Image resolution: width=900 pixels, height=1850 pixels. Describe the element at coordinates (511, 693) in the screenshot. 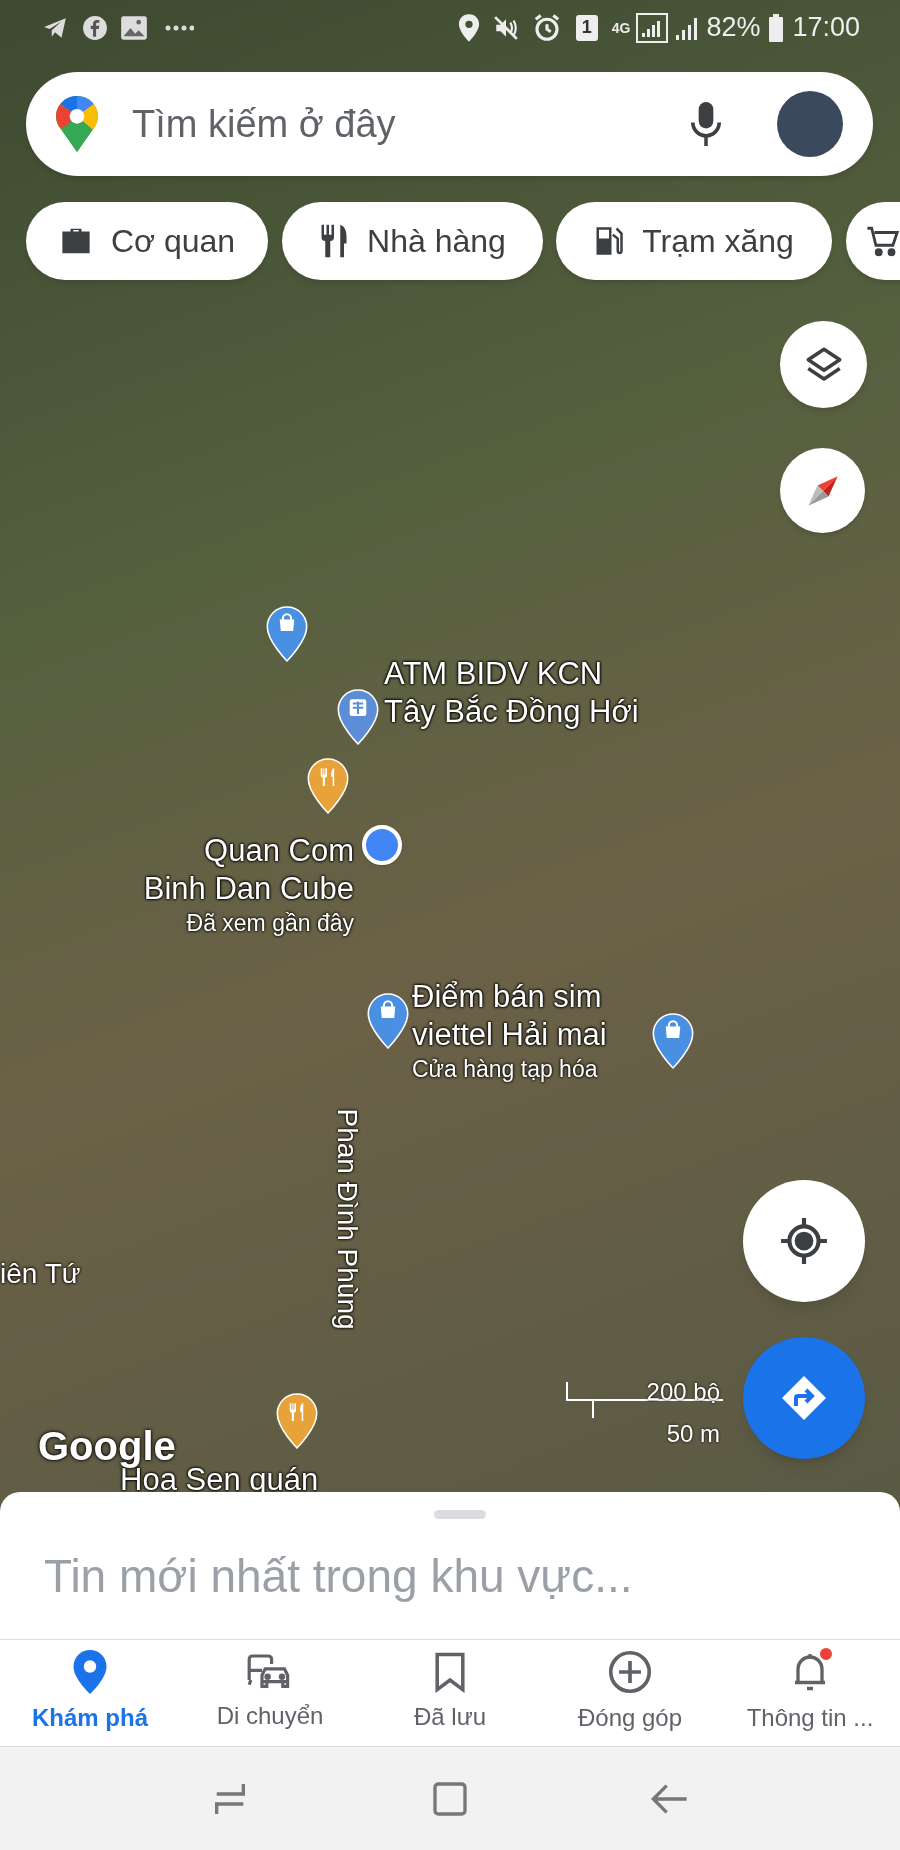

I see `place-name: ATM BIDV KCN Tây Bắc Đồng Hới` at that location.